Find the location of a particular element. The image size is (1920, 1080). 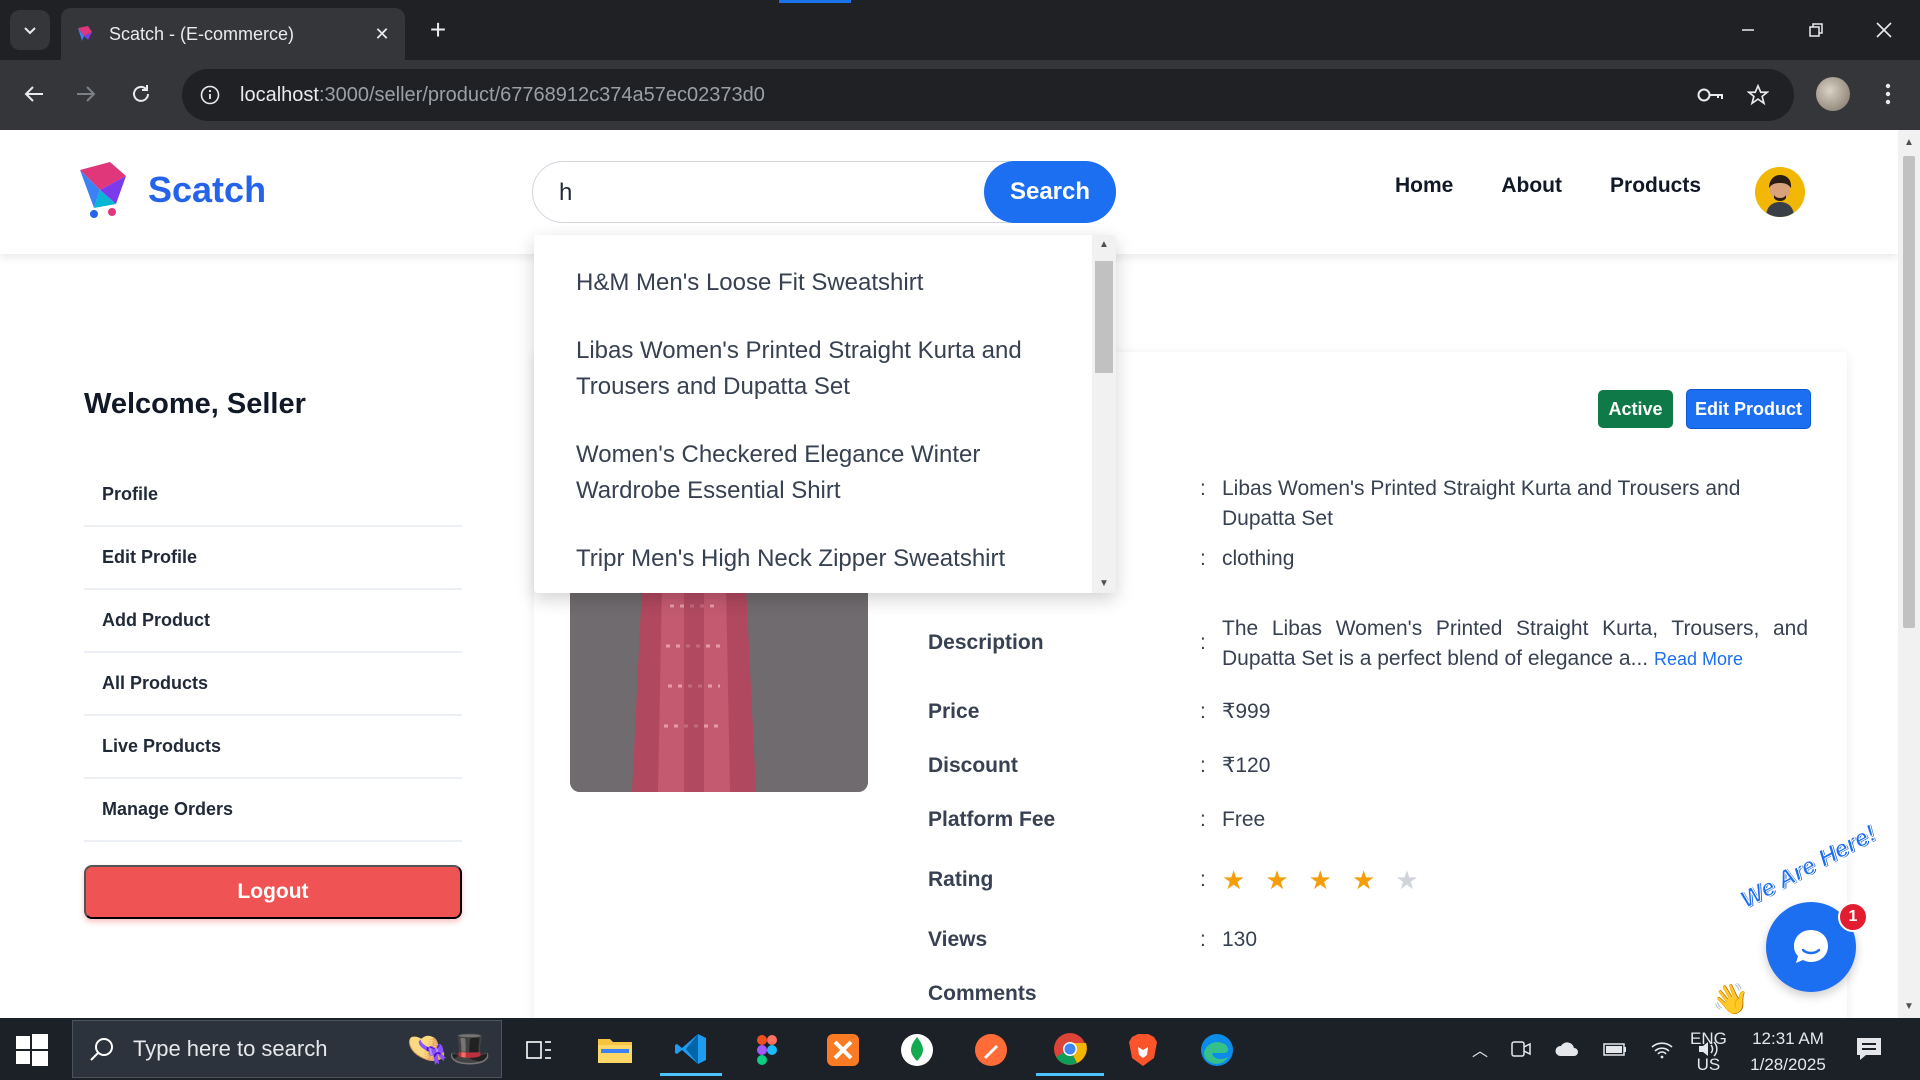

restore-button is located at coordinates (1816, 30).